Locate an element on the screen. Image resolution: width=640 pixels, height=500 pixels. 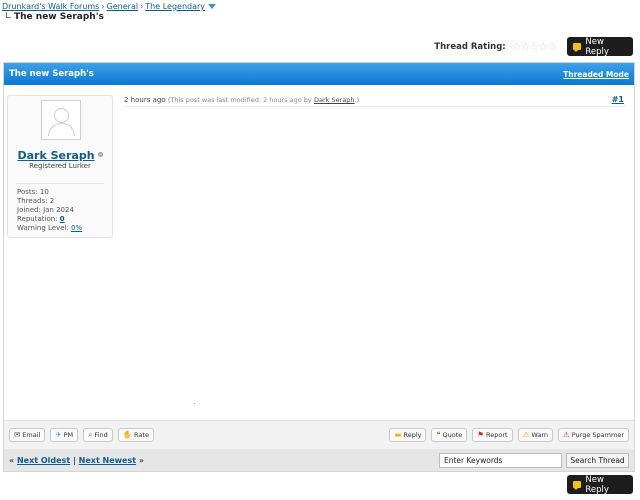
thread-rating: Thread Rating: ☆☆☆☆☆ is located at coordinates (495, 46).